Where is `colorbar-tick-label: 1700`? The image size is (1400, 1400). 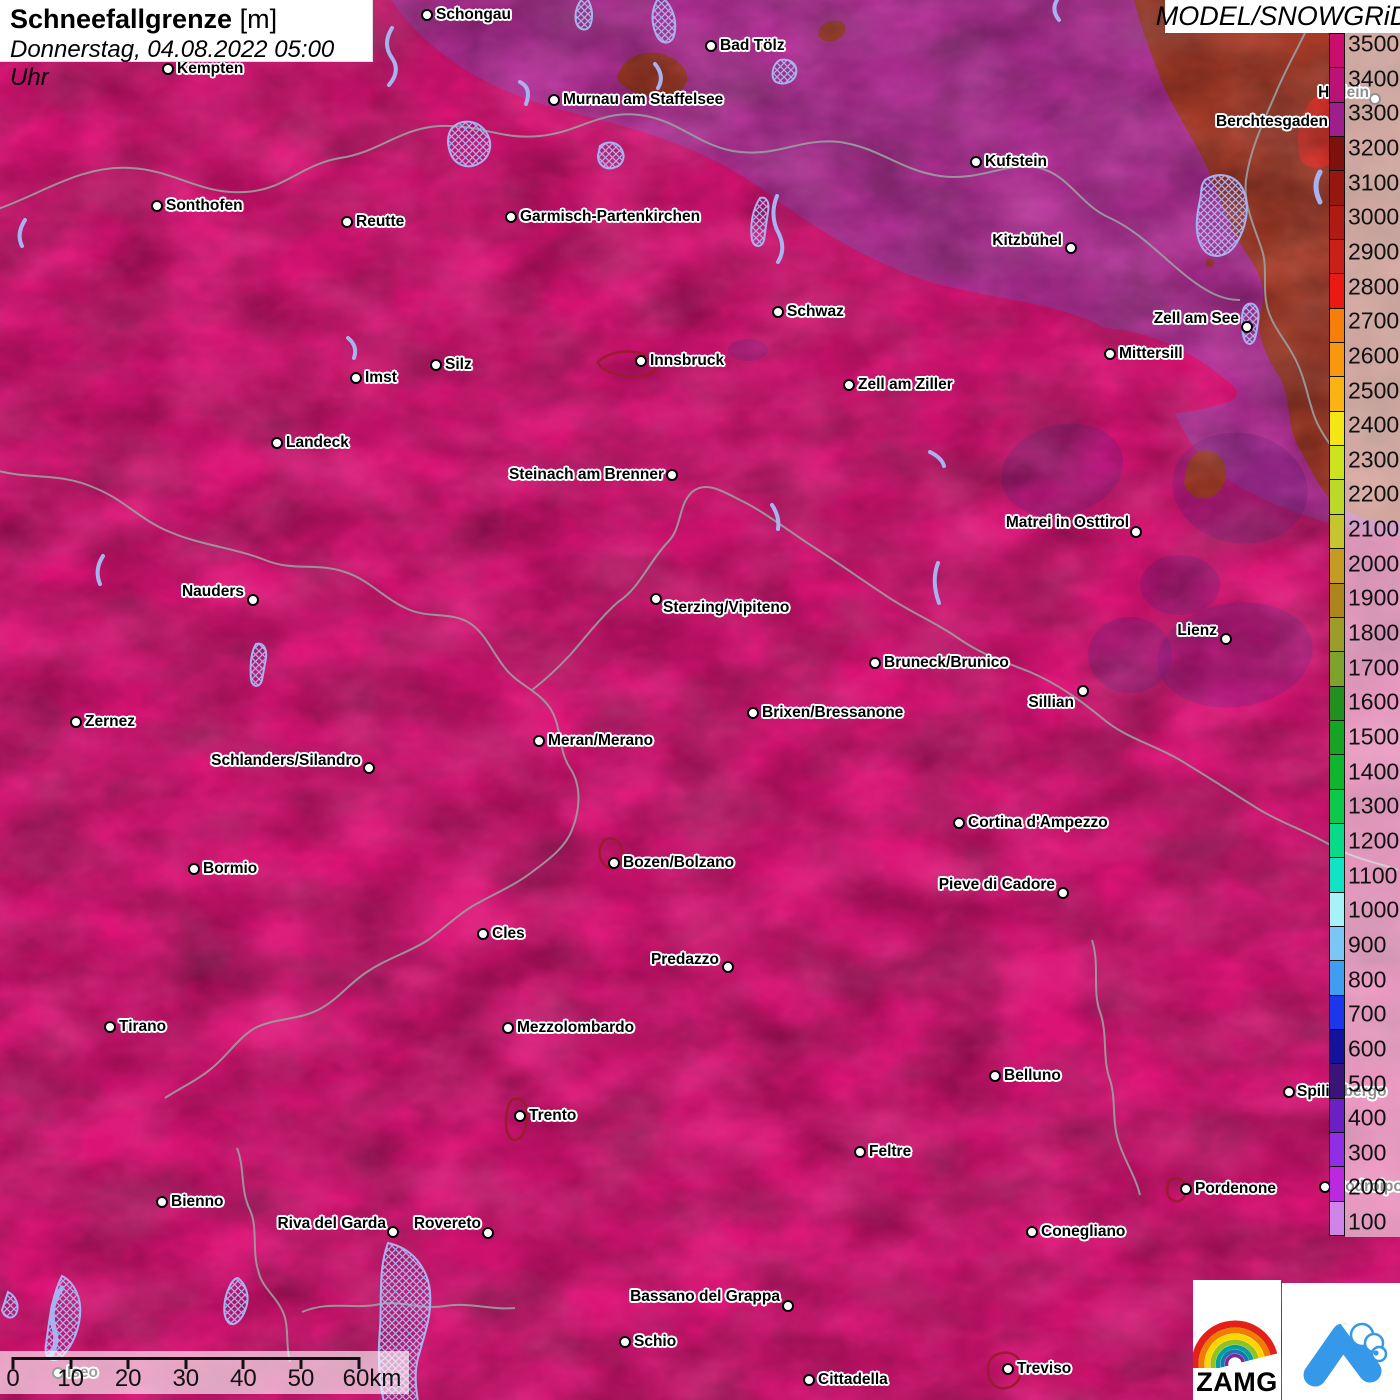 colorbar-tick-label: 1700 is located at coordinates (1374, 667).